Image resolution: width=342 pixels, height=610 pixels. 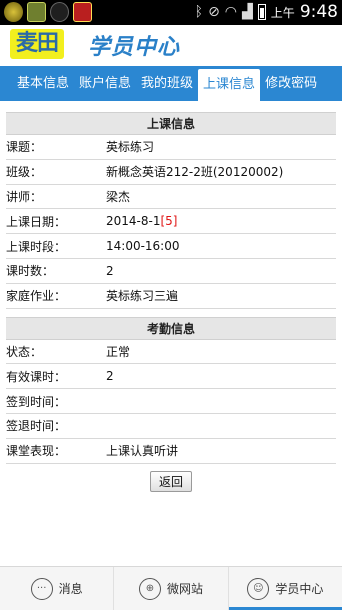 What do you see at coordinates (291, 83) in the screenshot?
I see `tab-change-password: 修改密码` at bounding box center [291, 83].